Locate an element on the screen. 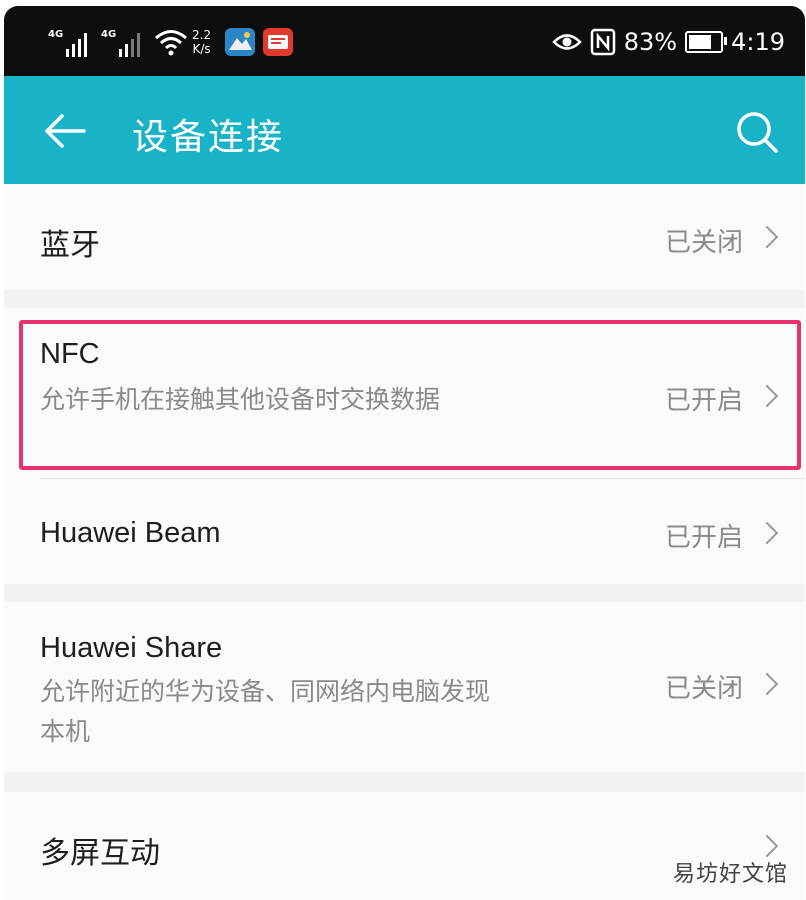  search-icon is located at coordinates (757, 132).